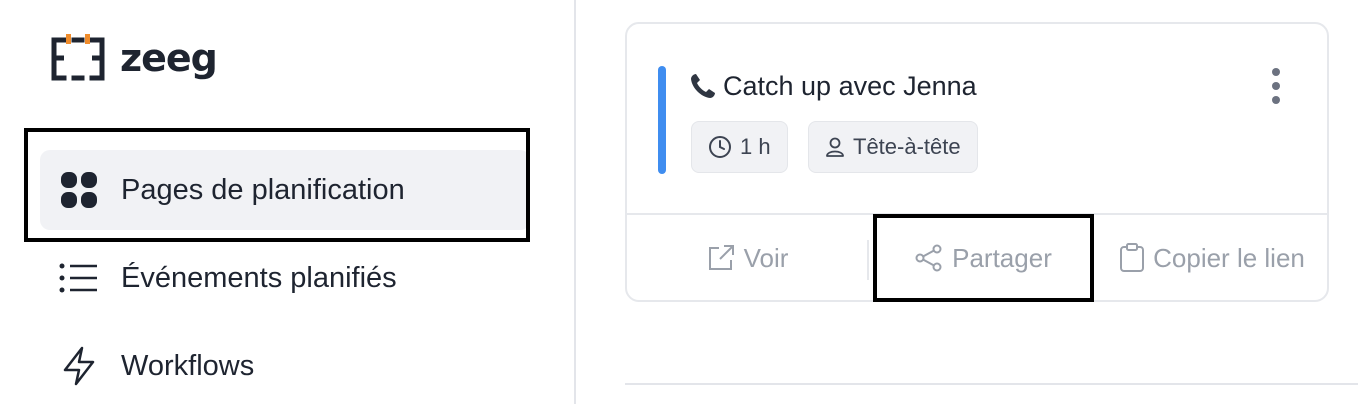 Image resolution: width=1358 pixels, height=406 pixels. I want to click on zeeg-logo: zeeg, so click(134, 58).